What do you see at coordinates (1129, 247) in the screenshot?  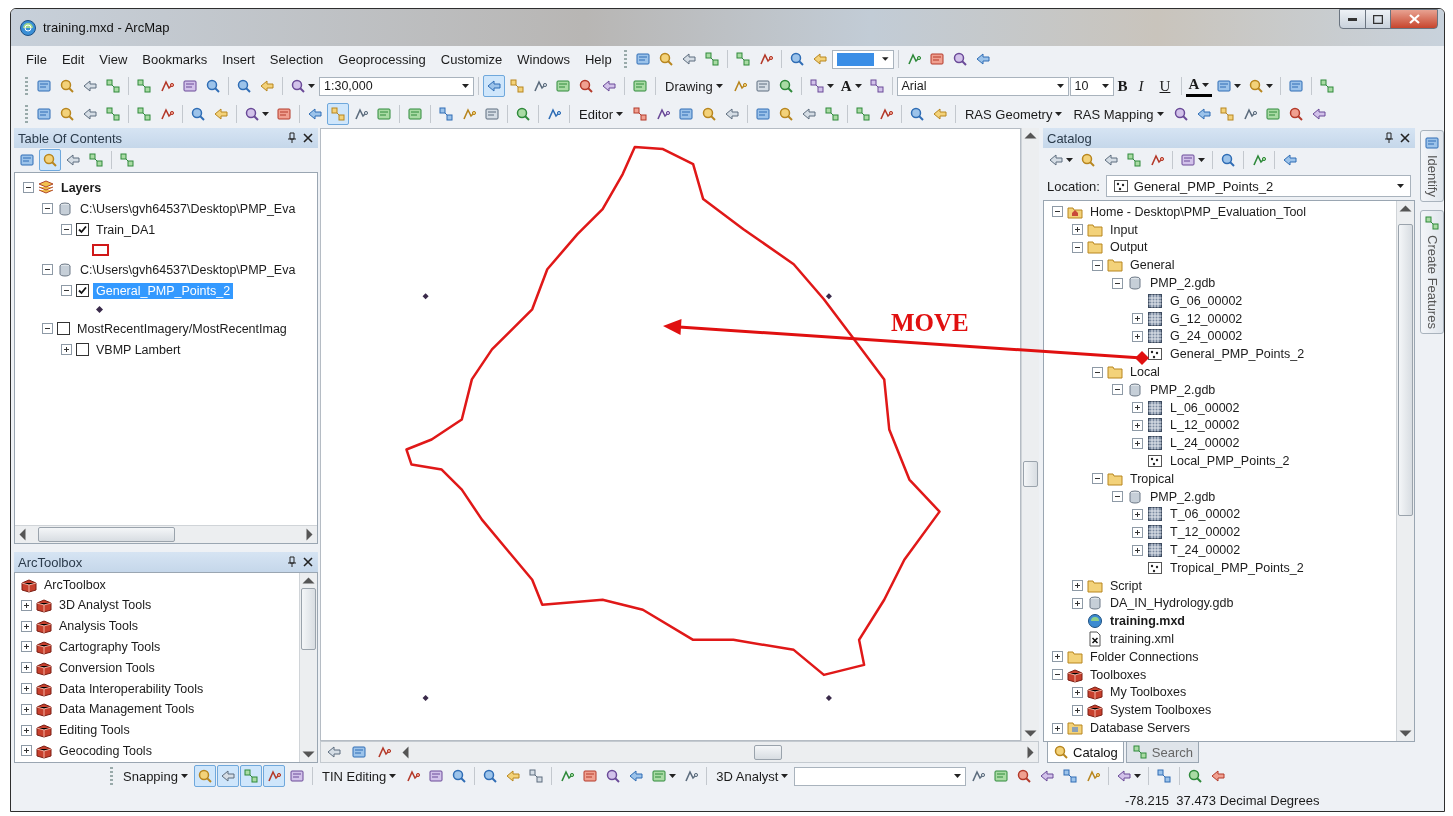 I see `catalog-item: Output` at bounding box center [1129, 247].